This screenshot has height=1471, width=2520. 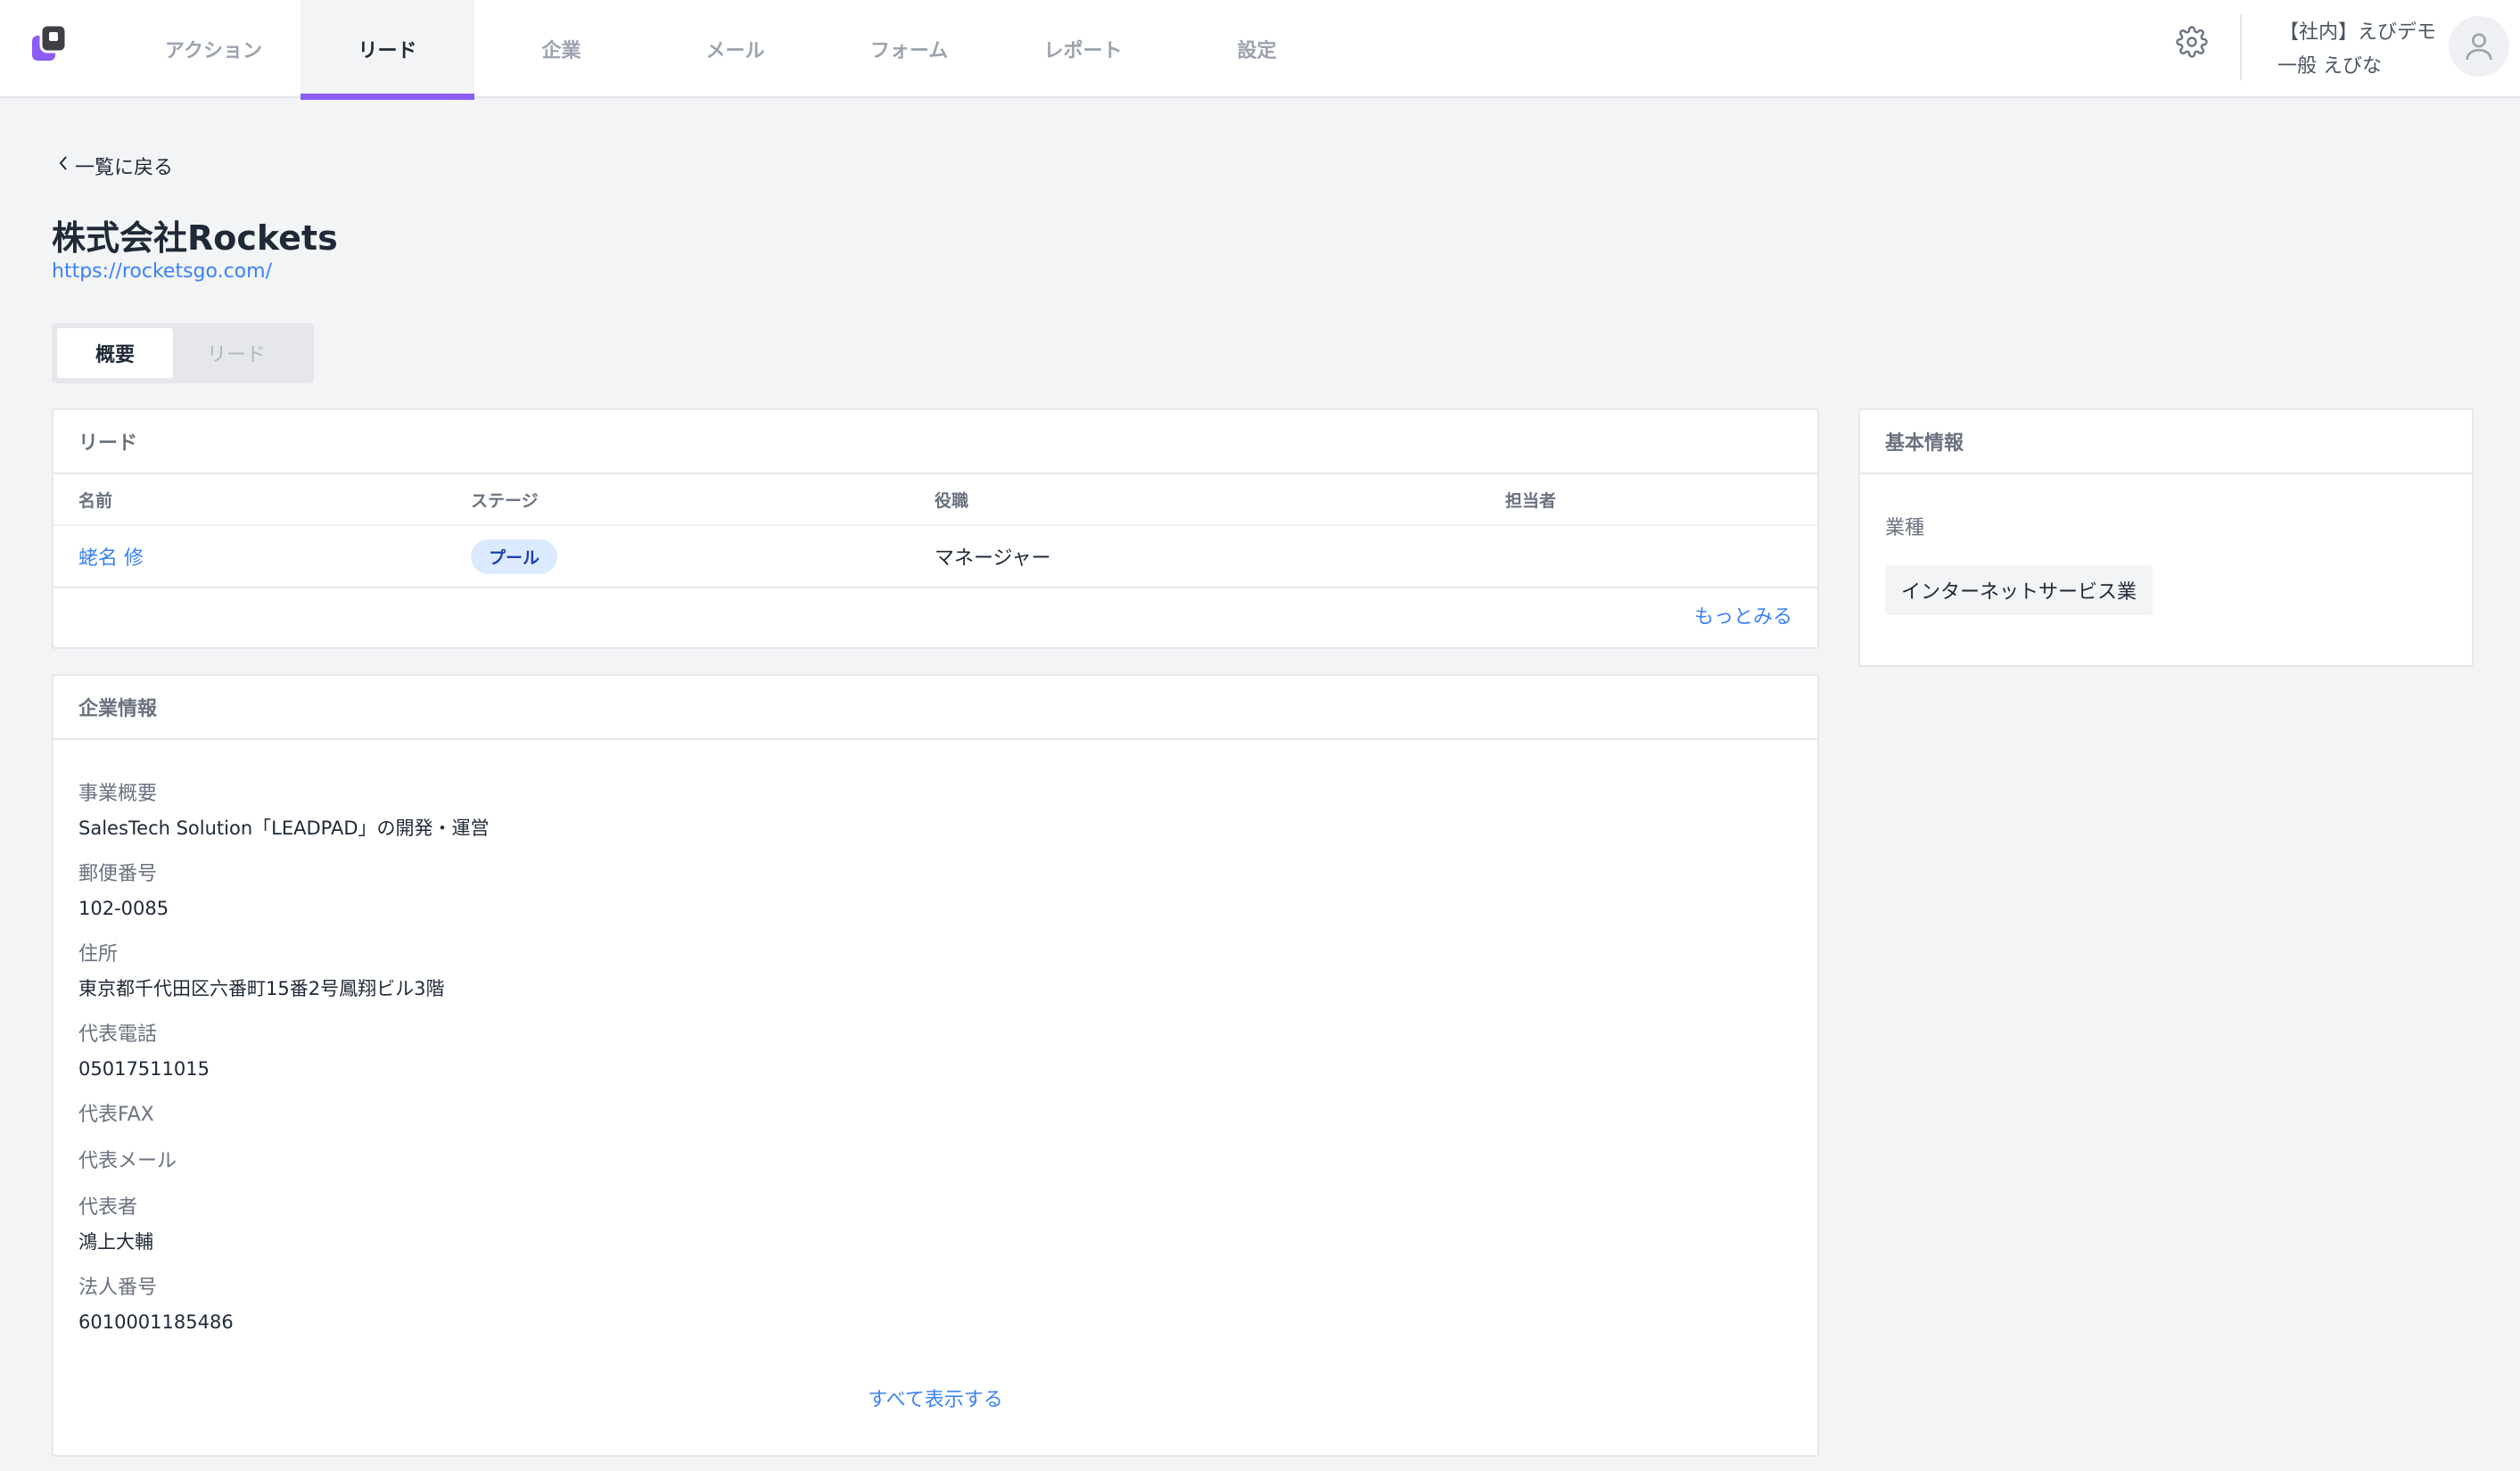 What do you see at coordinates (1531, 500) in the screenshot?
I see `column-header-owner: 担当者` at bounding box center [1531, 500].